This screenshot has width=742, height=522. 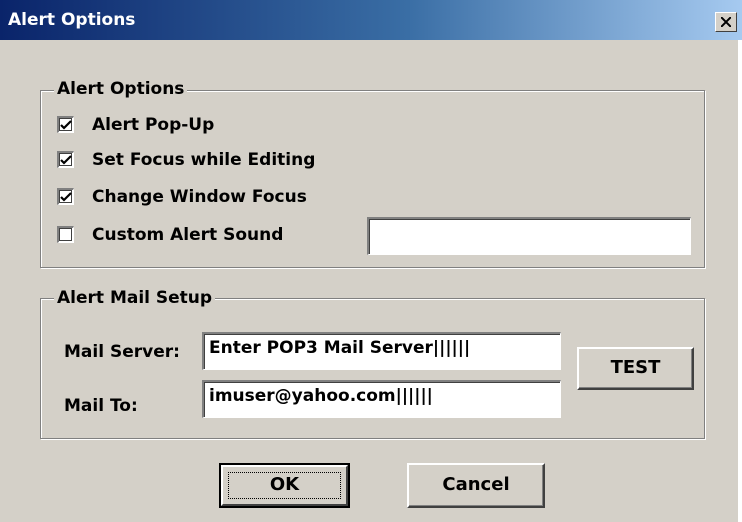 I want to click on mail-setup-legend: Alert Mail Setup, so click(x=135, y=298).